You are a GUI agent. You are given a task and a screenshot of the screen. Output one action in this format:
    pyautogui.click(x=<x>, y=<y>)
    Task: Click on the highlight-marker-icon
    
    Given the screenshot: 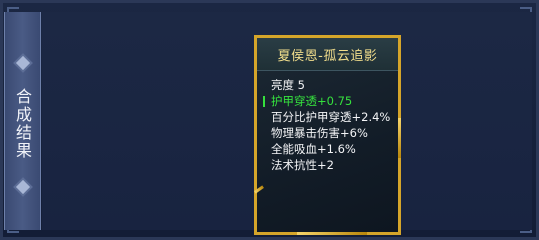 What is the action you would take?
    pyautogui.click(x=264, y=101)
    